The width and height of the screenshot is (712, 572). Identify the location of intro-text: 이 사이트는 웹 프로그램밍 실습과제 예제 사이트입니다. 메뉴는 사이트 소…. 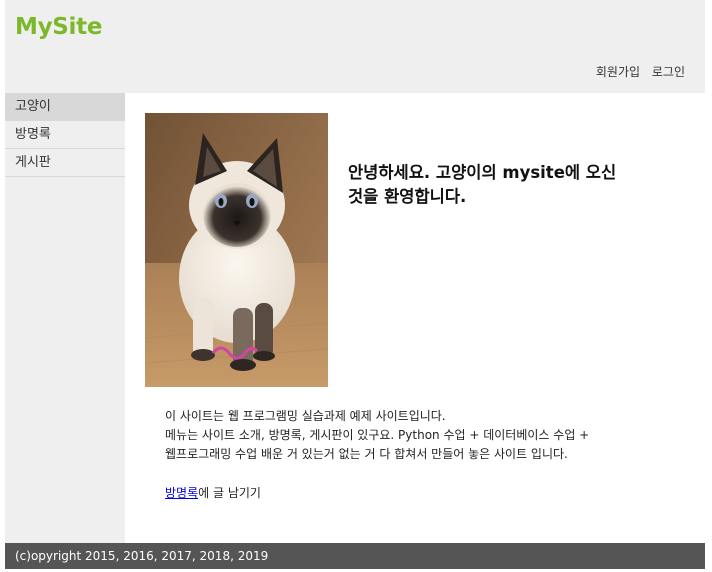
(425, 435).